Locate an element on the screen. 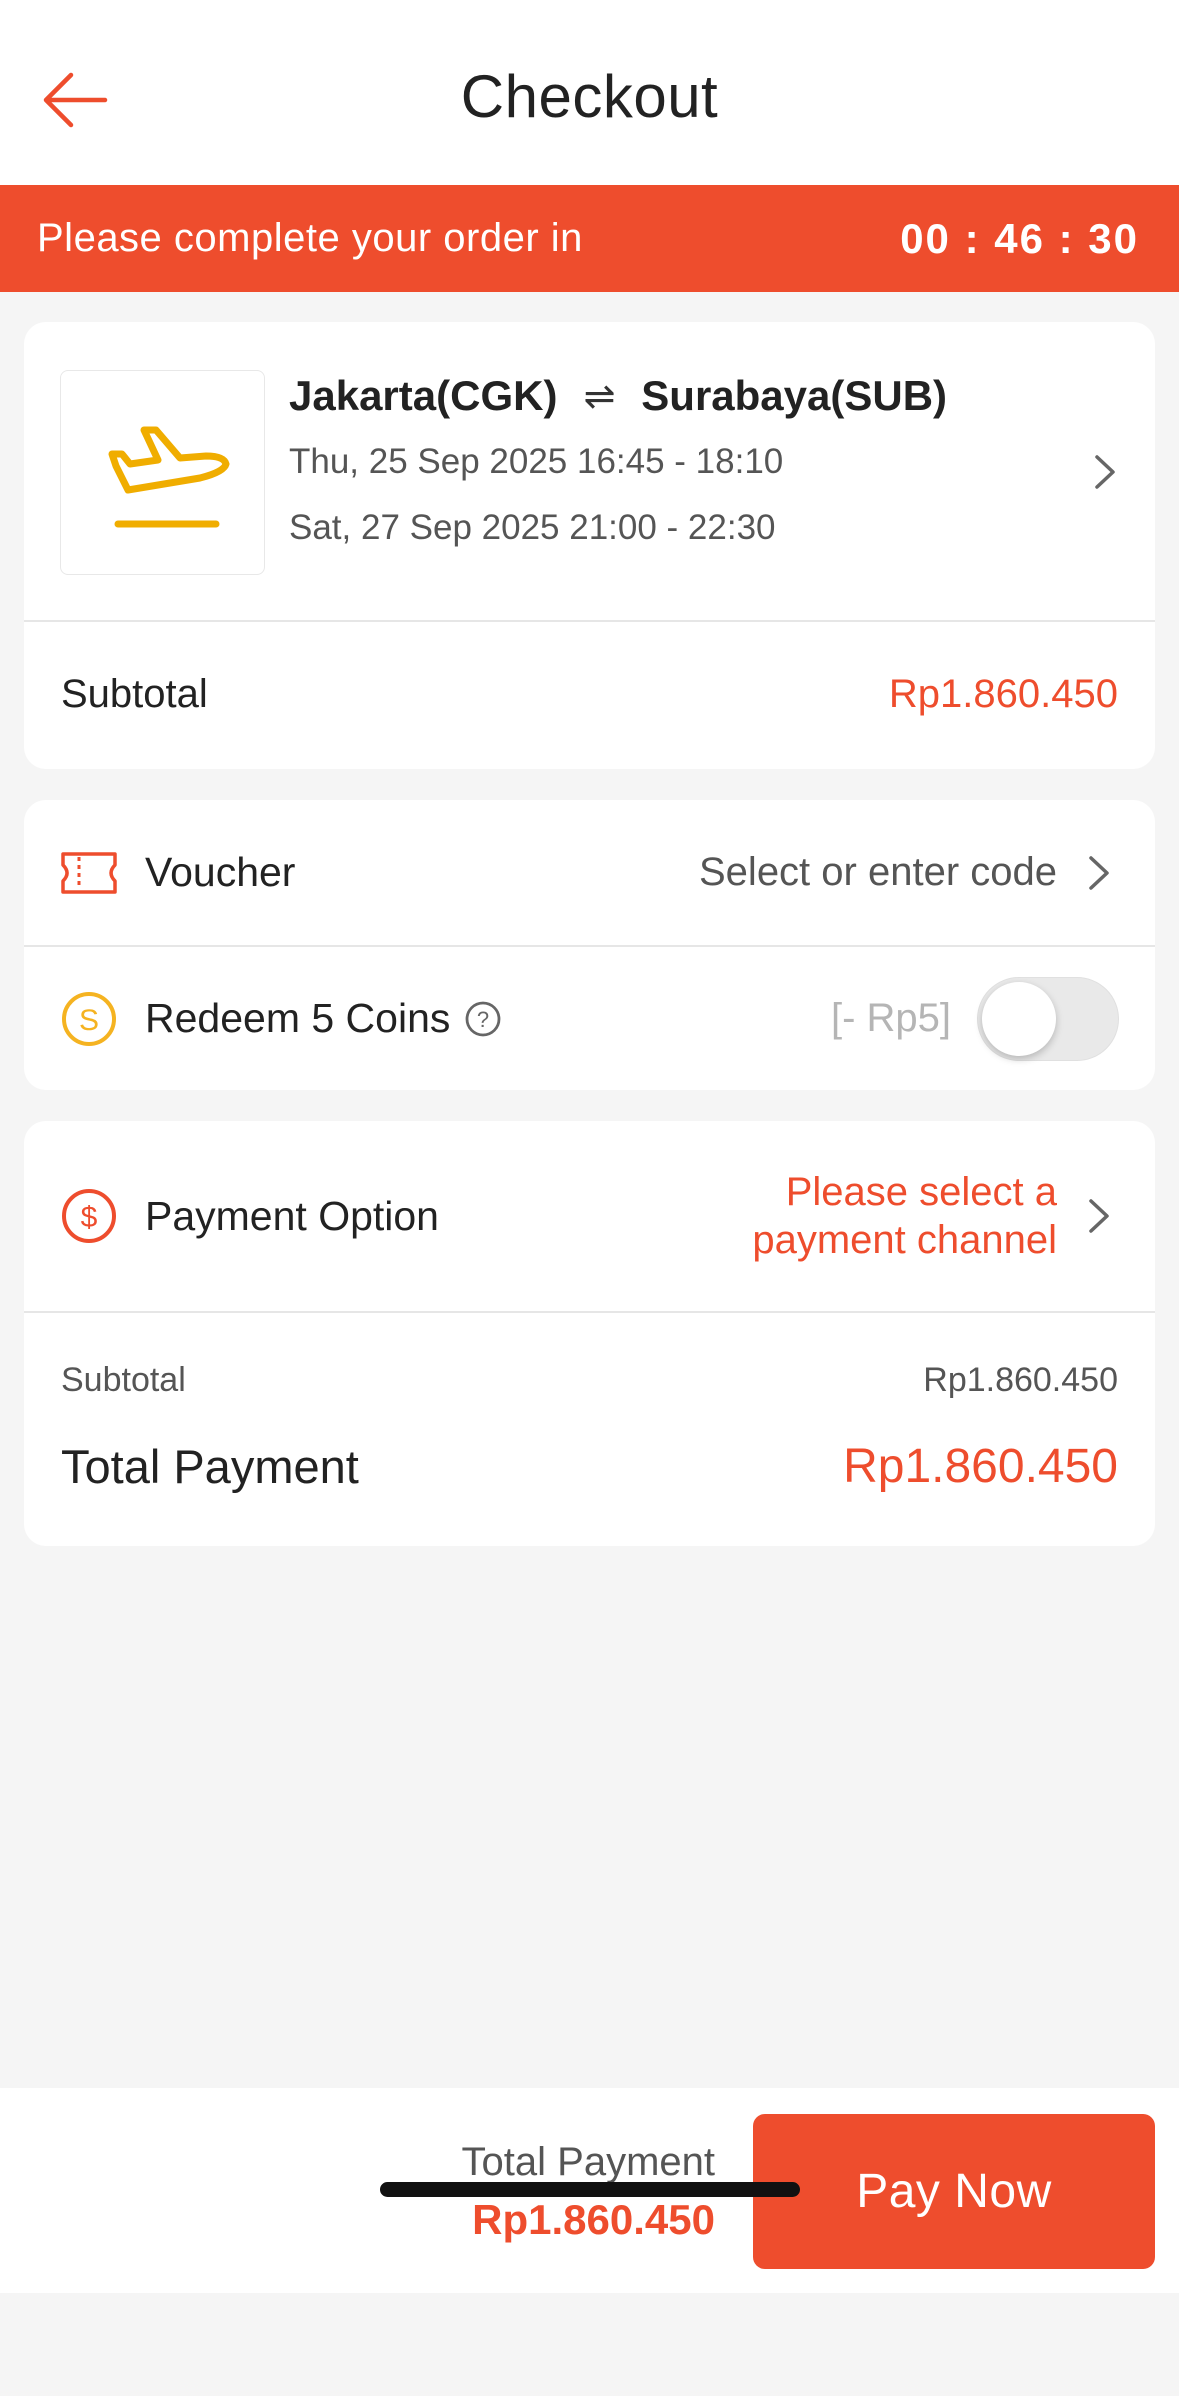 The image size is (1179, 2396). total-payment-label: Total Payment is located at coordinates (210, 1466).